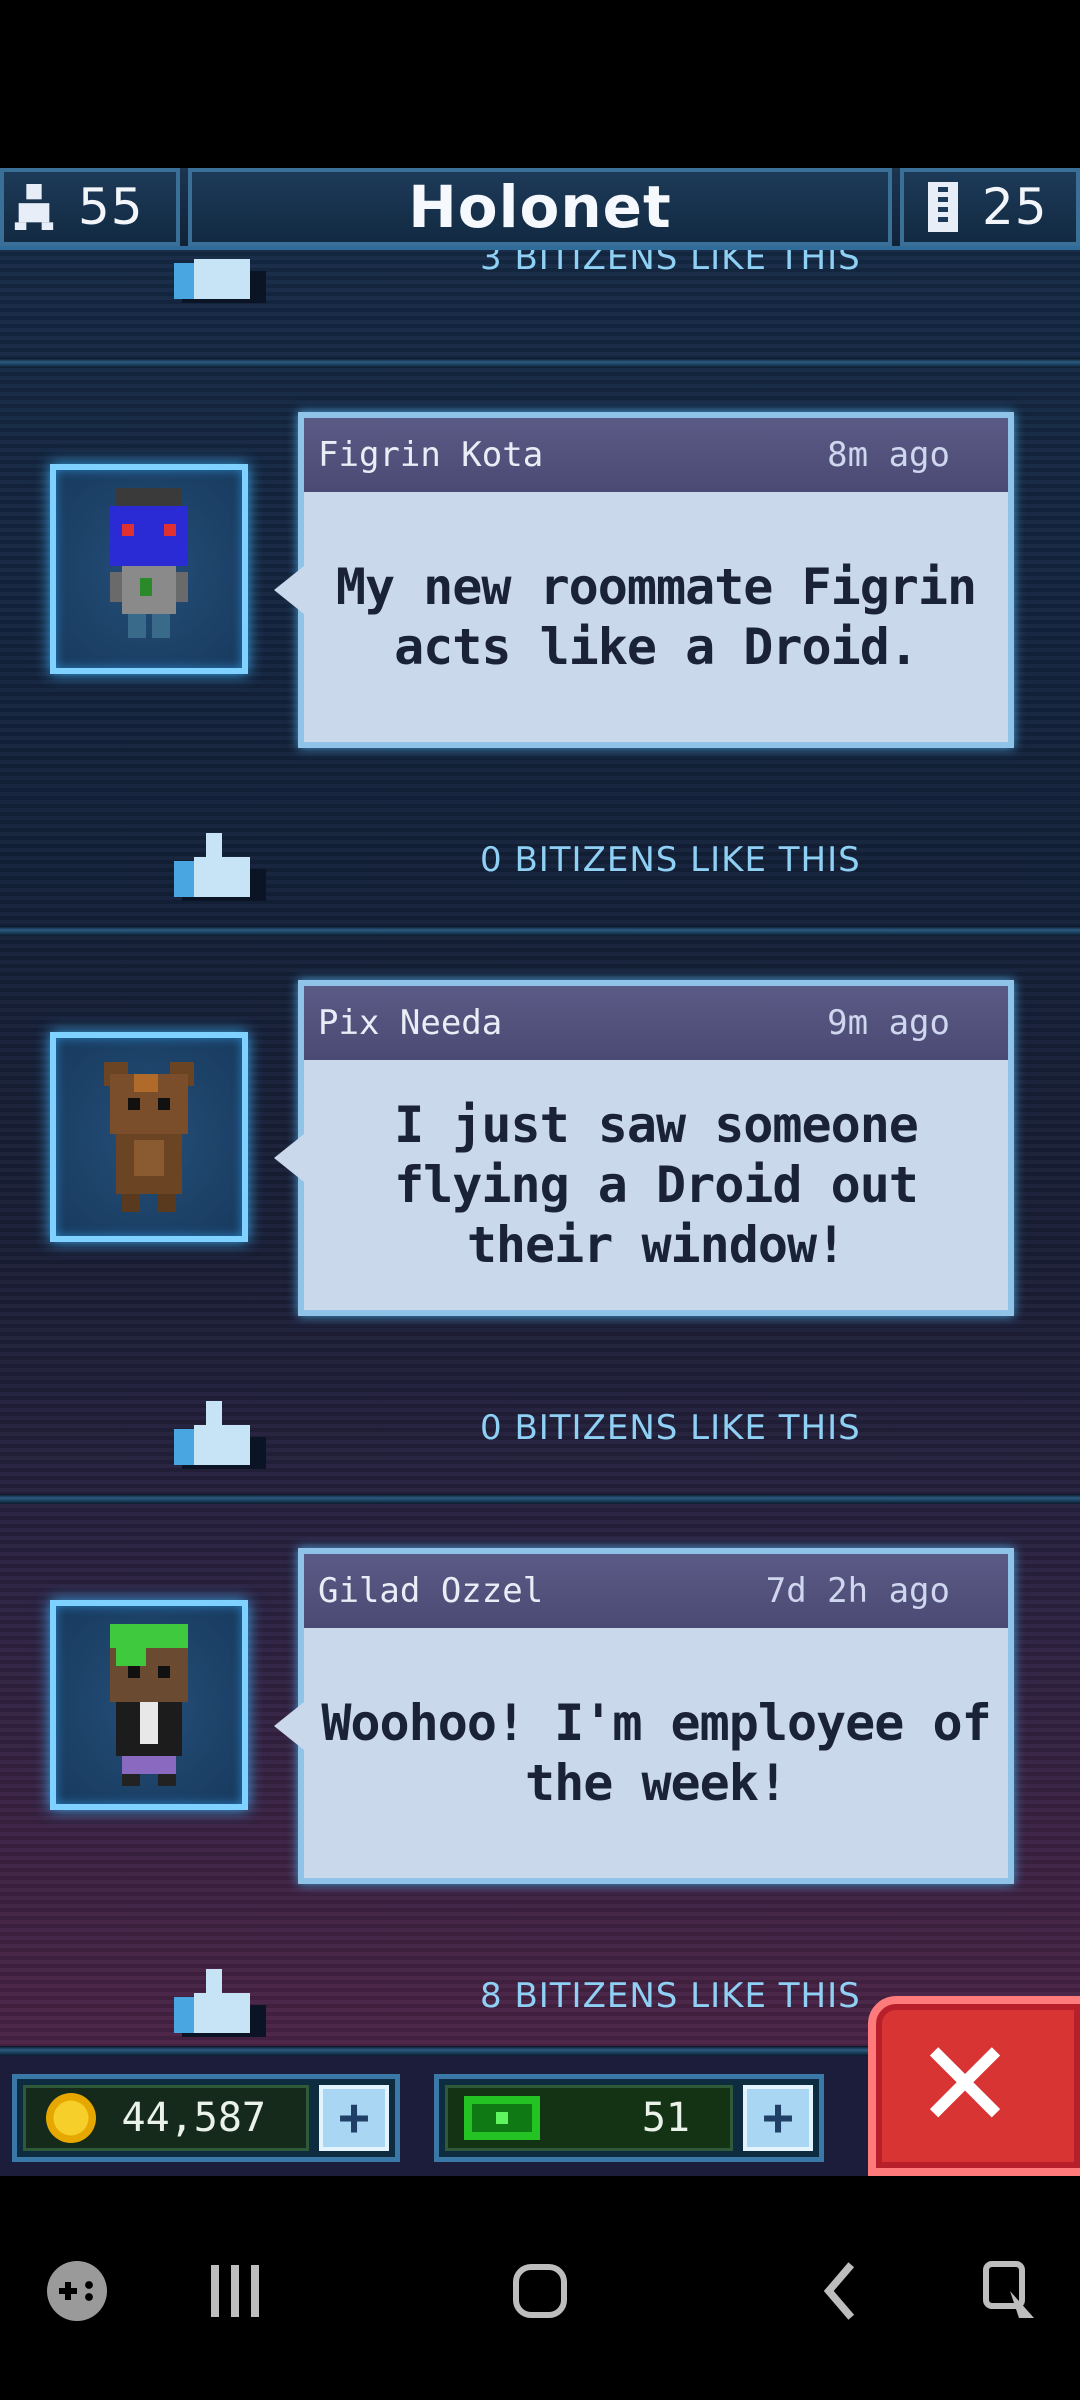 Image resolution: width=1080 pixels, height=2400 pixels. What do you see at coordinates (431, 1591) in the screenshot?
I see `author-name: Gilad Ozzel` at bounding box center [431, 1591].